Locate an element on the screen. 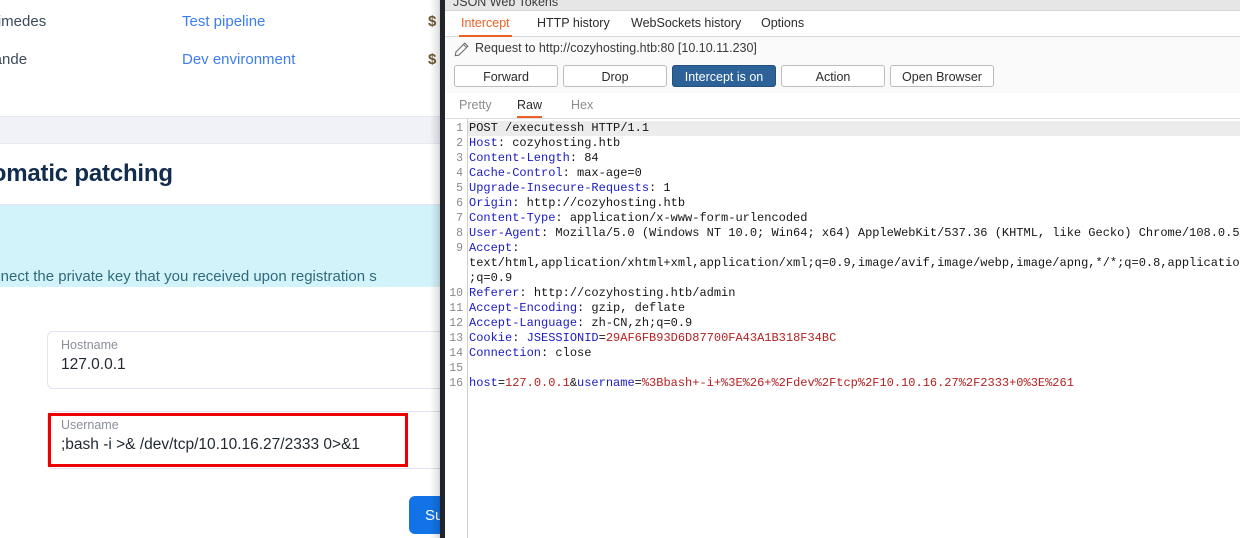 The width and height of the screenshot is (1240, 538). code-token: : zh-CN,zh;q=0.9 is located at coordinates (635, 323).